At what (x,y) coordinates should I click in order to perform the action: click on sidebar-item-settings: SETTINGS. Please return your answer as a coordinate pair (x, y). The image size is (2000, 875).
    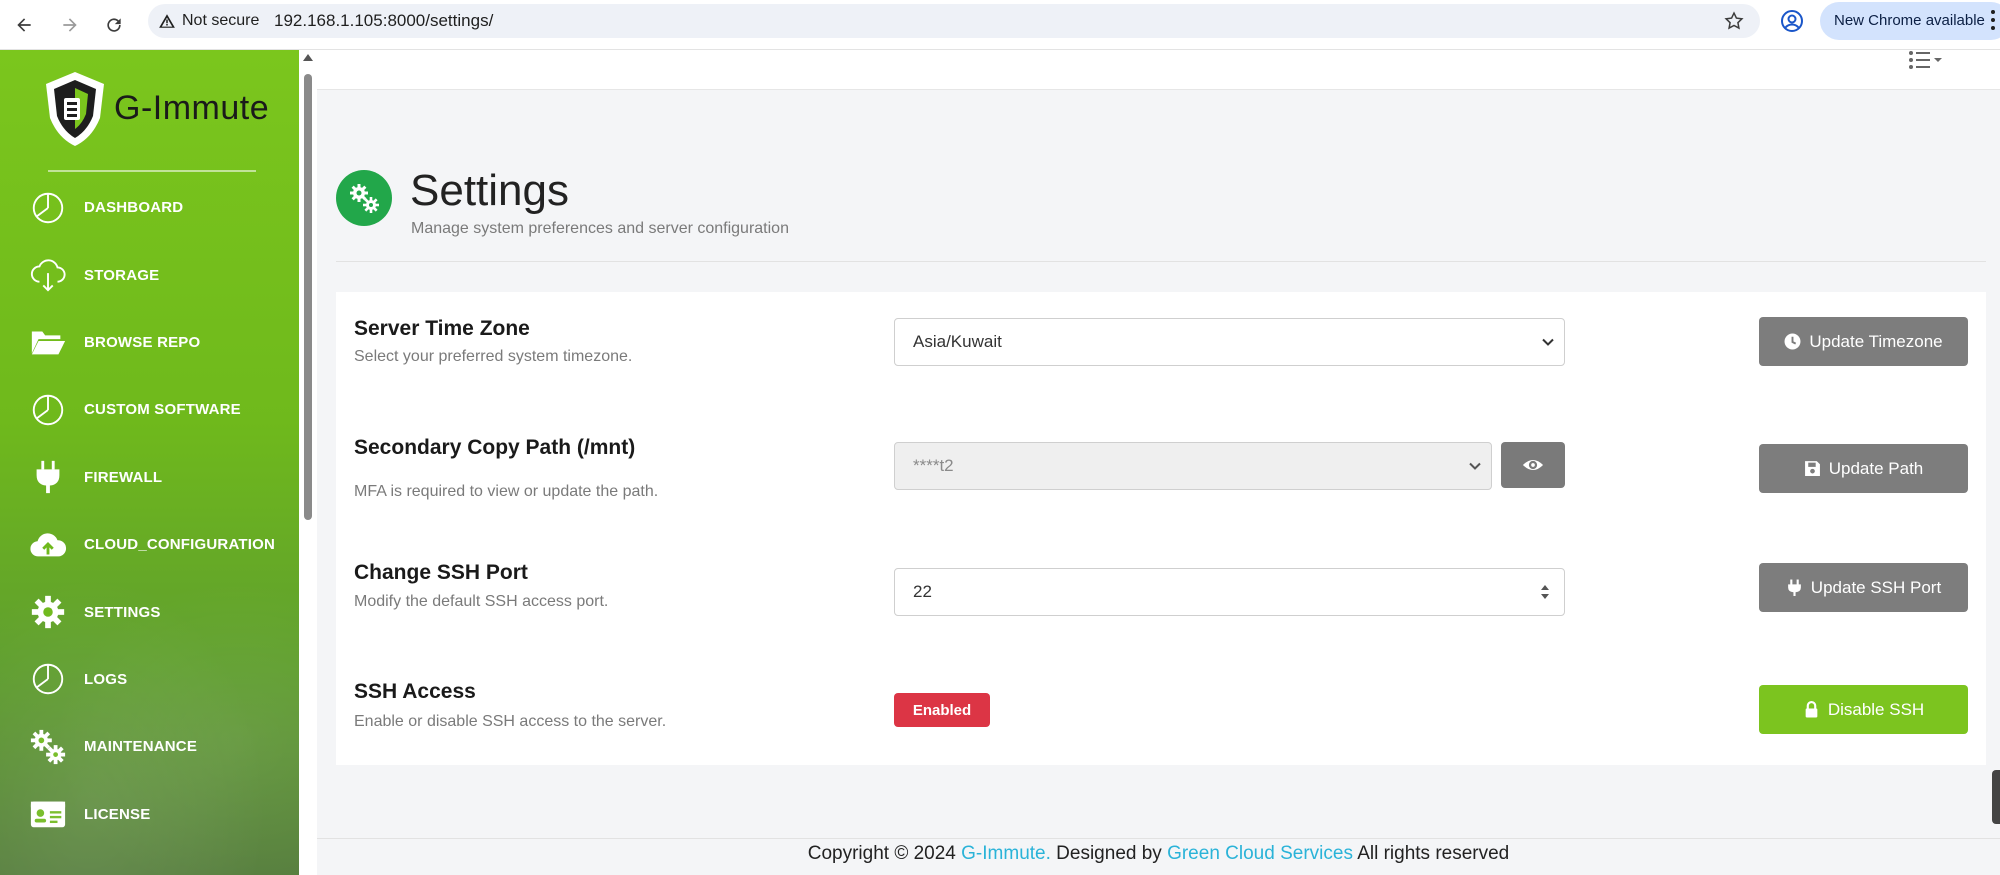
    Looking at the image, I should click on (149, 611).